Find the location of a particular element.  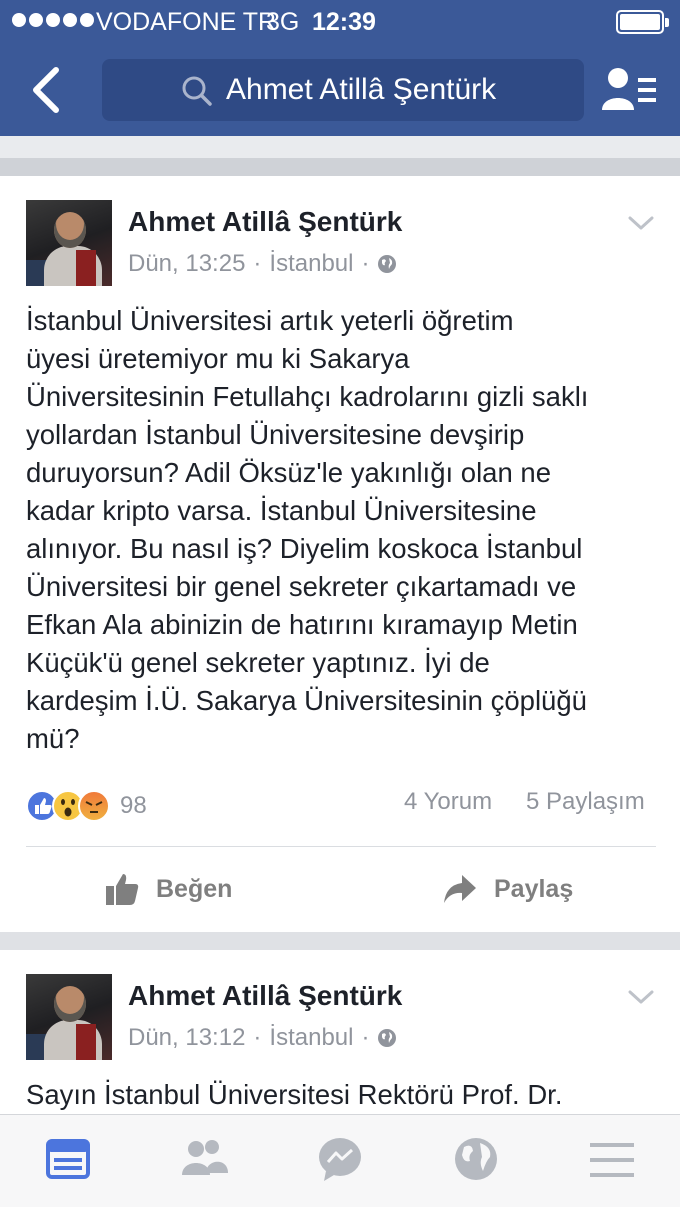

friends-icon is located at coordinates (205, 1157).